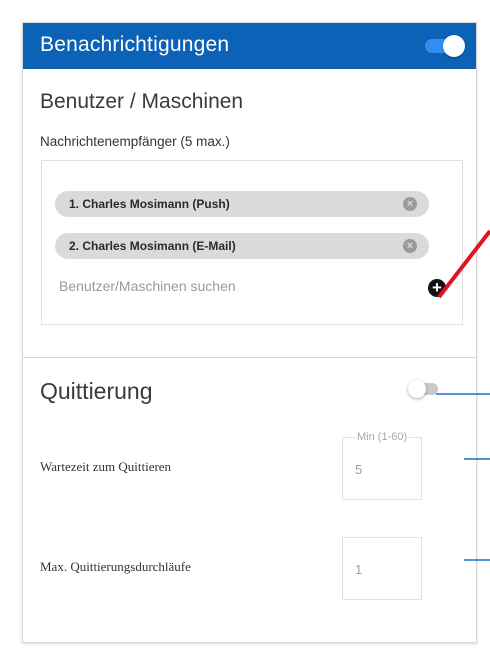  Describe the element at coordinates (382, 568) in the screenshot. I see `max-runs-input: 1` at that location.